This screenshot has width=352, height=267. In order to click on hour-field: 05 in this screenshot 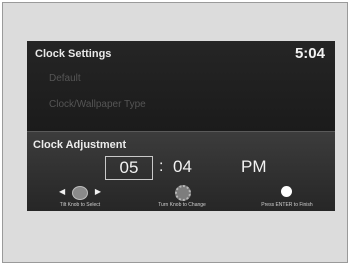, I will do `click(129, 168)`.